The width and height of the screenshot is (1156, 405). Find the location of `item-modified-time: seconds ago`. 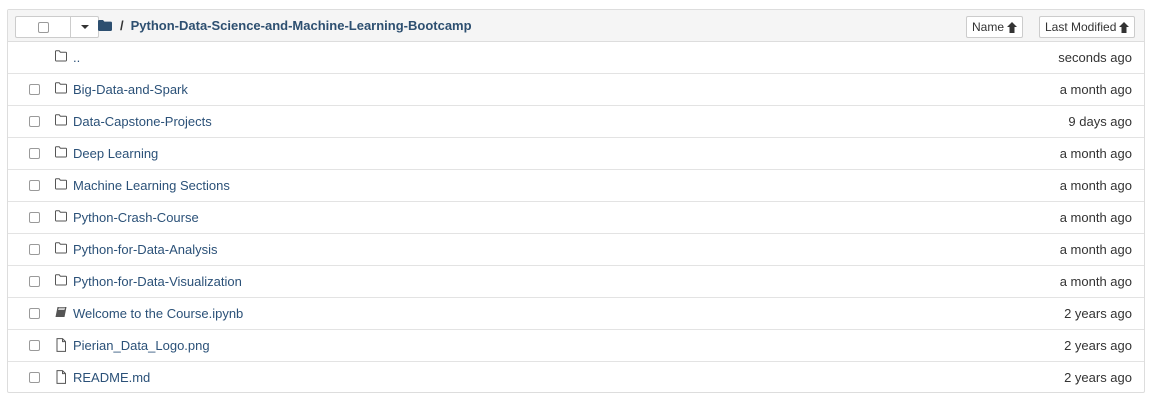

item-modified-time: seconds ago is located at coordinates (1095, 57).